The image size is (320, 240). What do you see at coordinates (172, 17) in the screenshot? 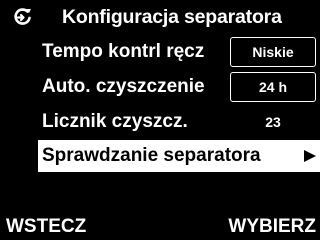
I see `page-title: Konfiguracja separatora` at bounding box center [172, 17].